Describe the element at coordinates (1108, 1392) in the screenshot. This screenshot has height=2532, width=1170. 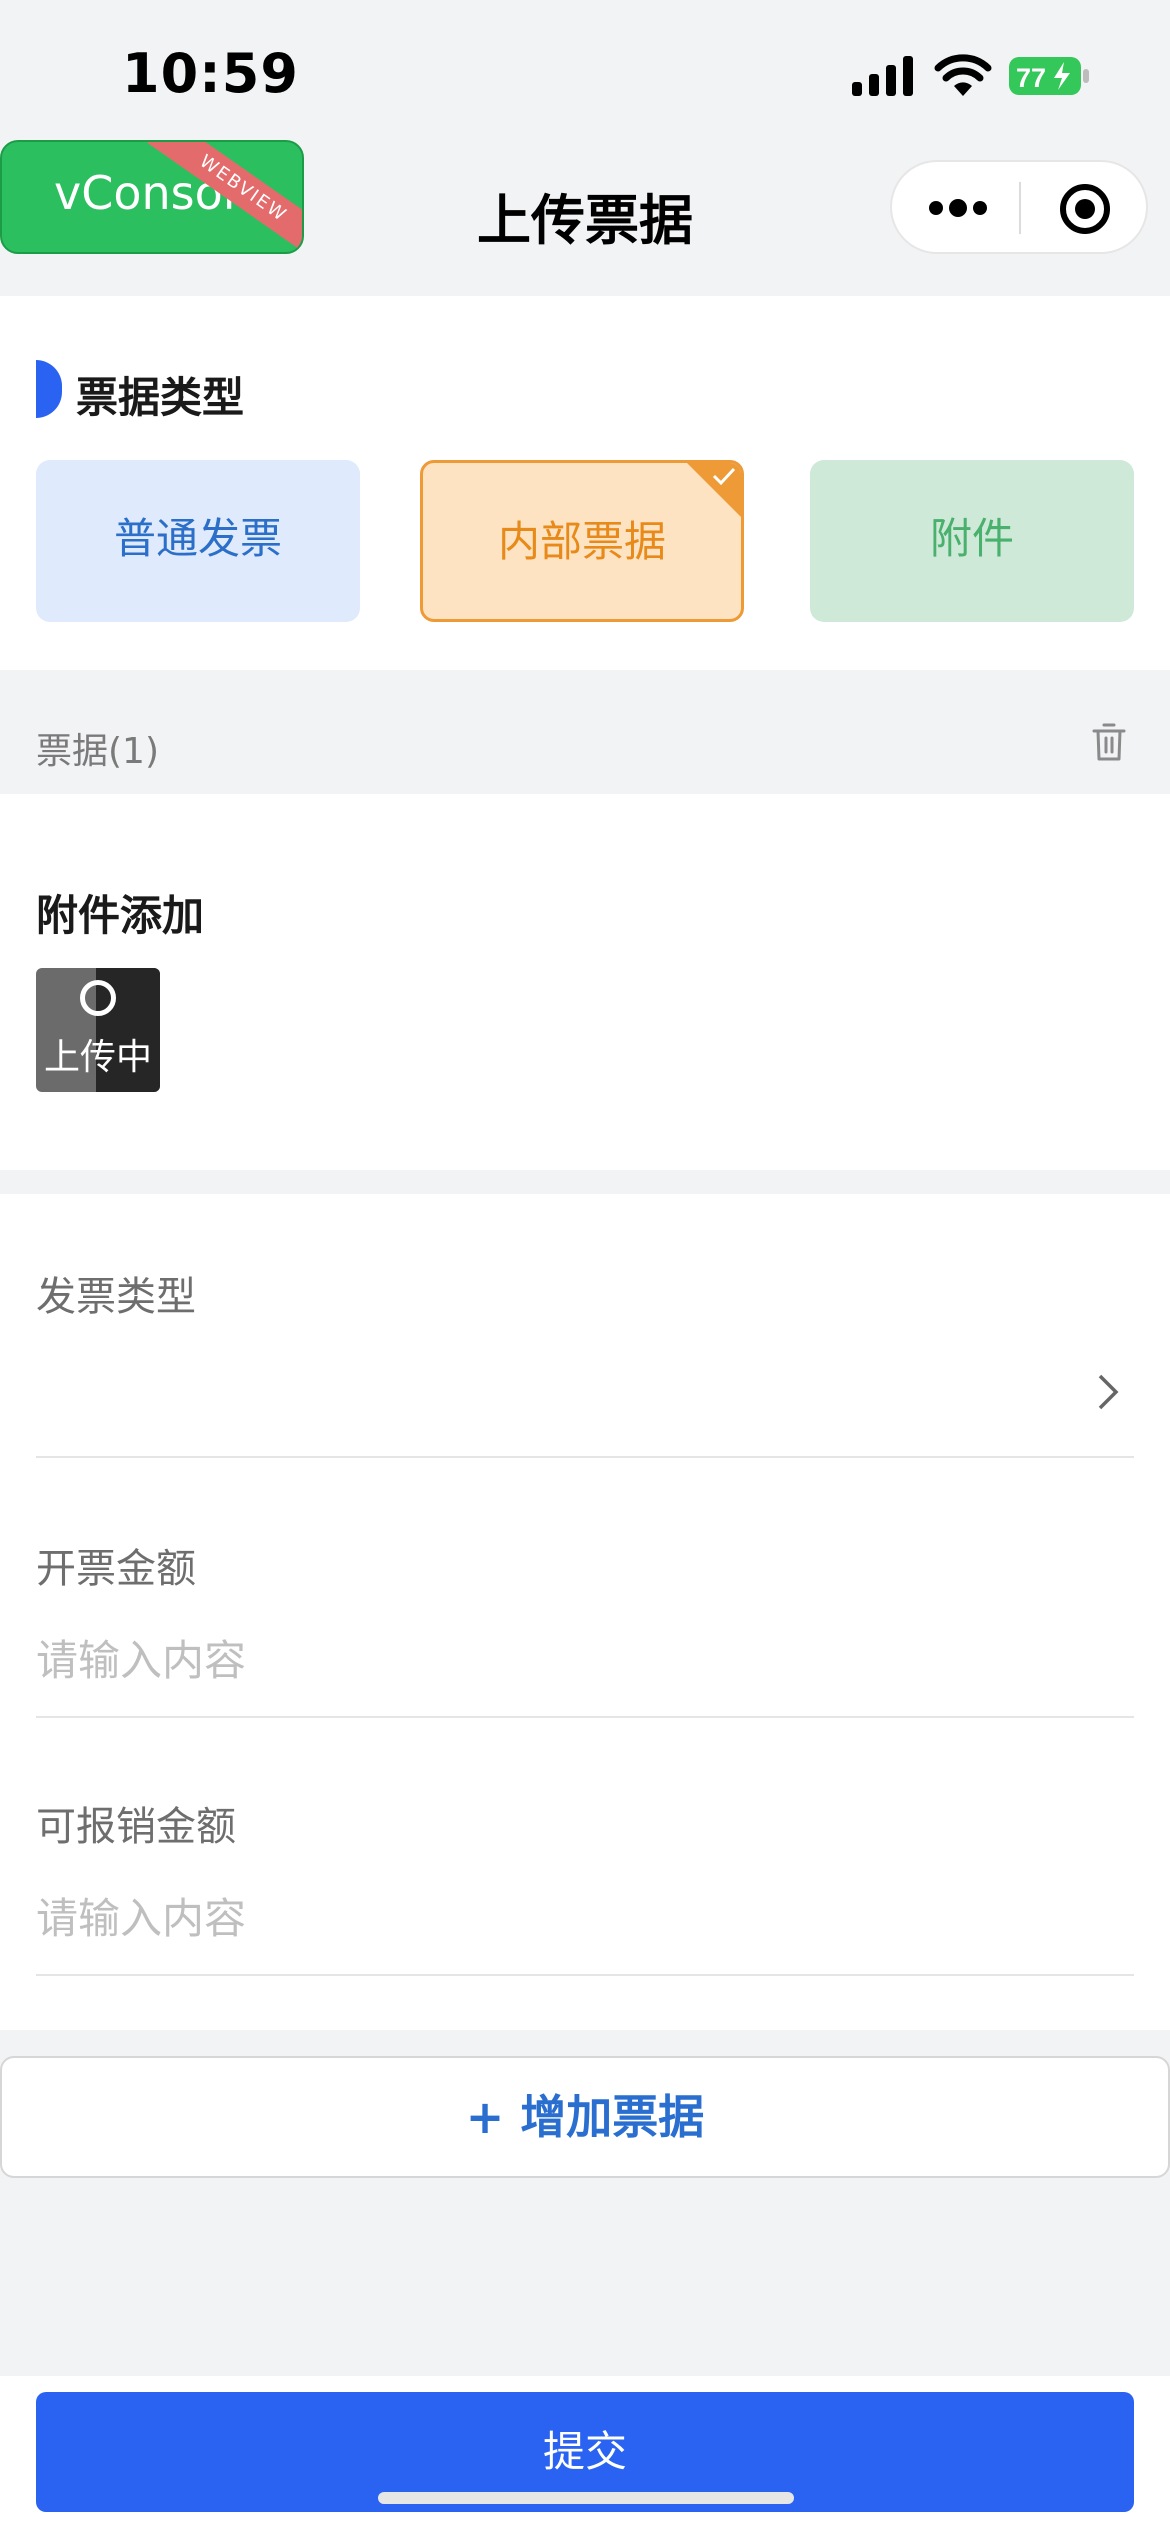
I see `chevron-right-icon` at that location.